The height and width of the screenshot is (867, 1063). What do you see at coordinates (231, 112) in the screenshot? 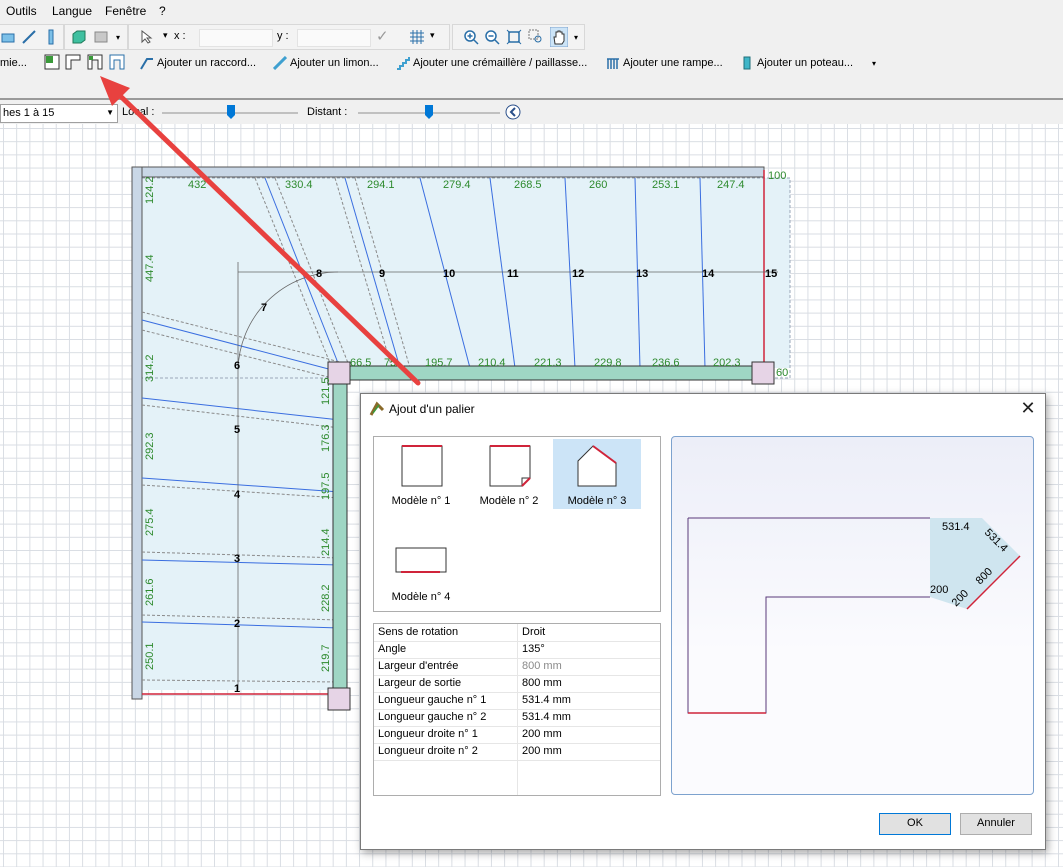
I see `local-slider-thumb` at bounding box center [231, 112].